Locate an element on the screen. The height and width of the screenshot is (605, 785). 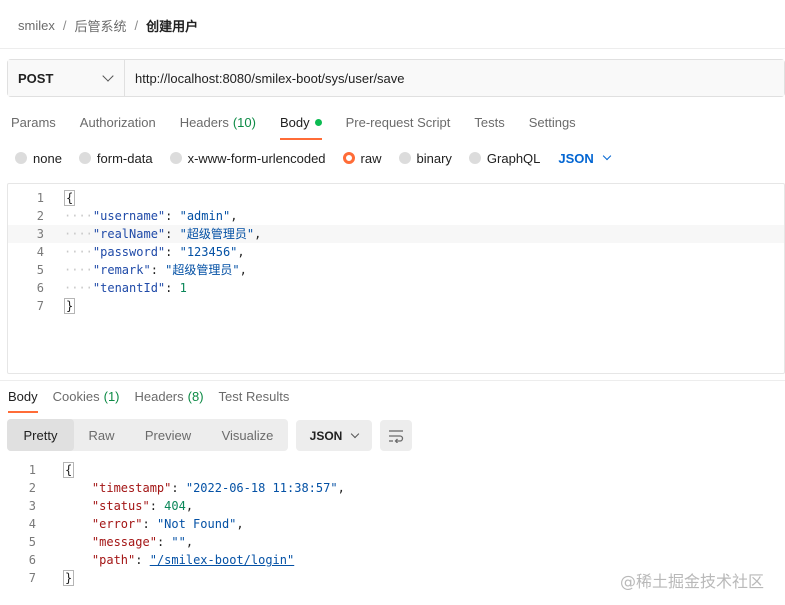
radio-graphql: GraphQL is located at coordinates (504, 158).